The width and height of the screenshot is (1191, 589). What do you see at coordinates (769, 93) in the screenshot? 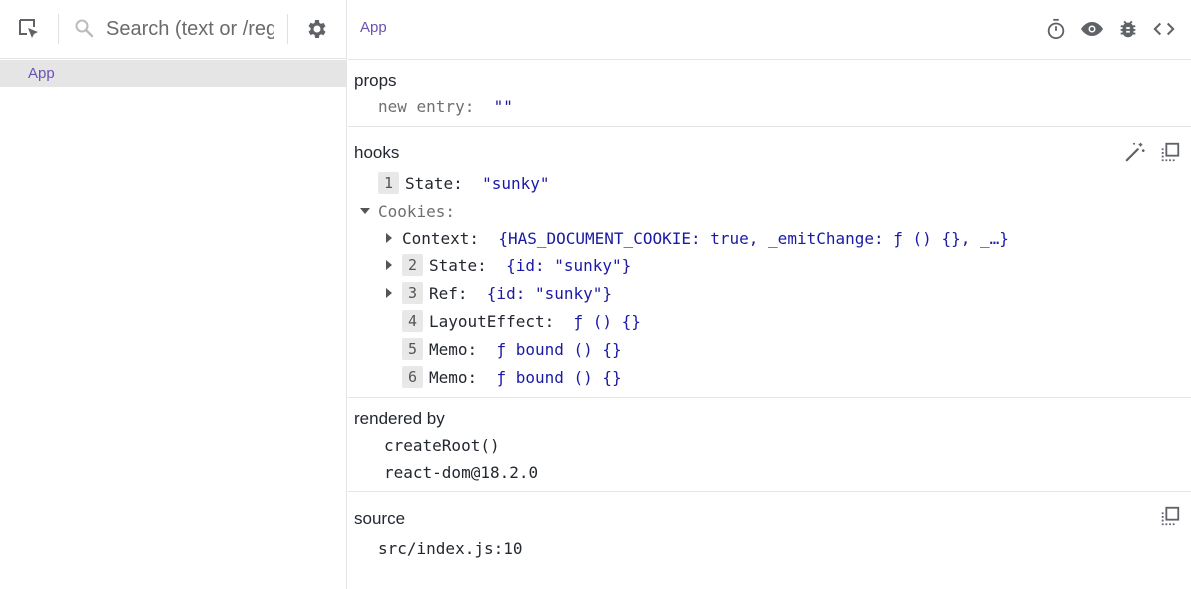
I see `props-section: props new entry : ""` at bounding box center [769, 93].